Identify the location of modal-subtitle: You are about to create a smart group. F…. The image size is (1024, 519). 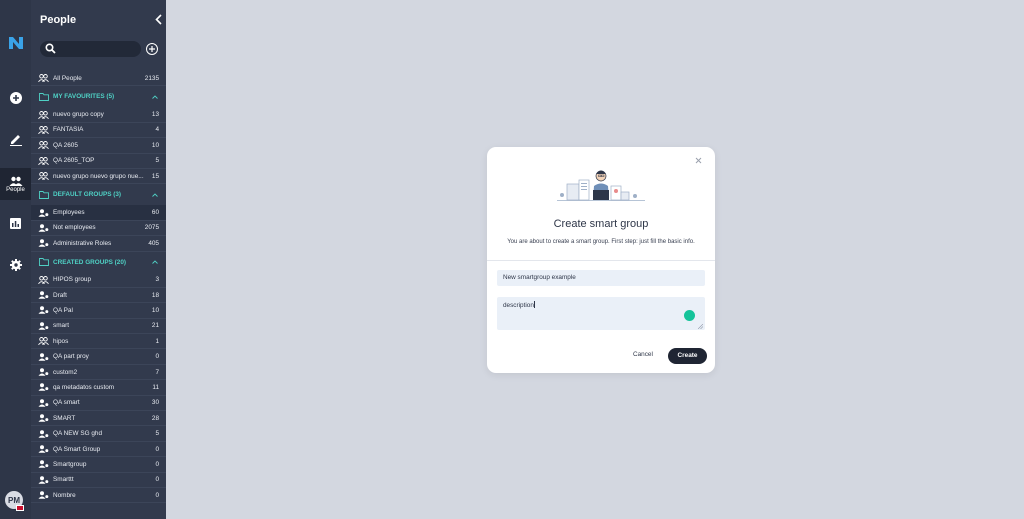
(601, 242).